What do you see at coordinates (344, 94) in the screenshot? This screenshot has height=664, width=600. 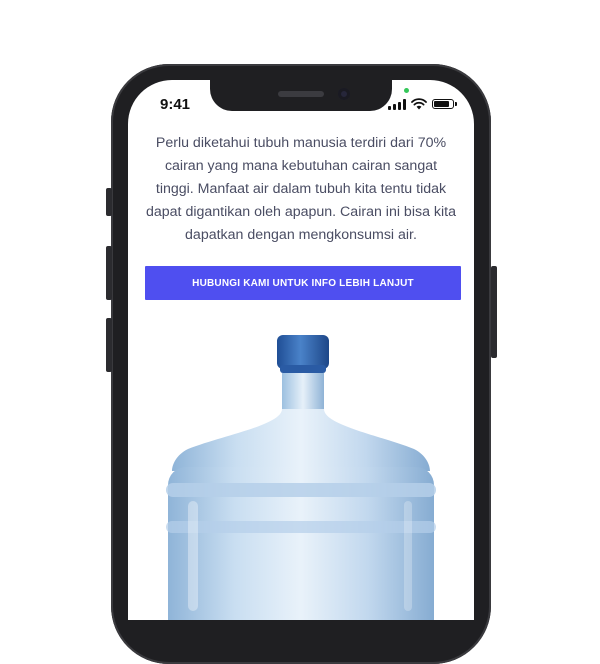 I see `front-camera-icon` at bounding box center [344, 94].